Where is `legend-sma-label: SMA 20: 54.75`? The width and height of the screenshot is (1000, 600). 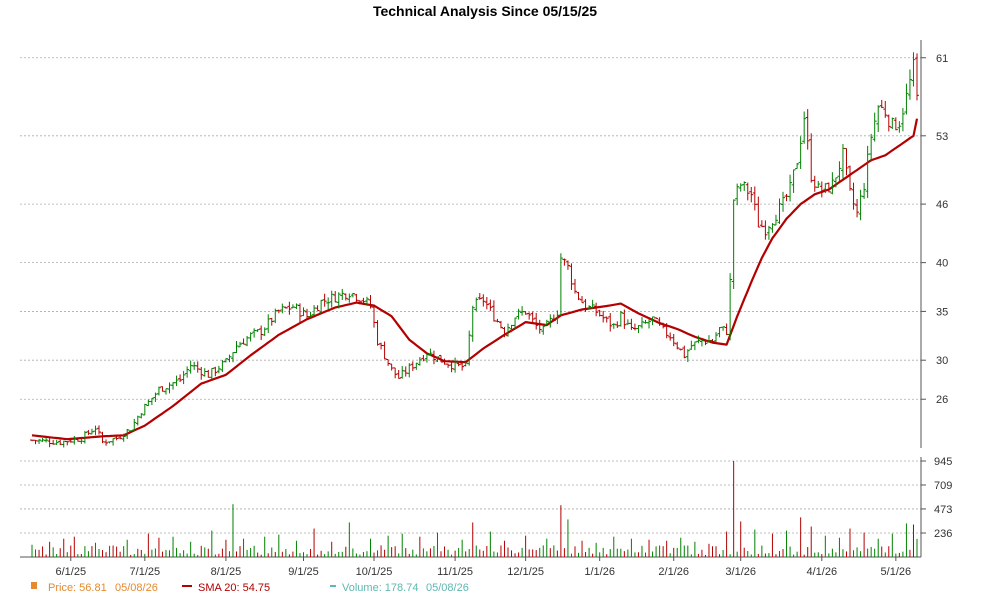 legend-sma-label: SMA 20: 54.75 is located at coordinates (234, 588).